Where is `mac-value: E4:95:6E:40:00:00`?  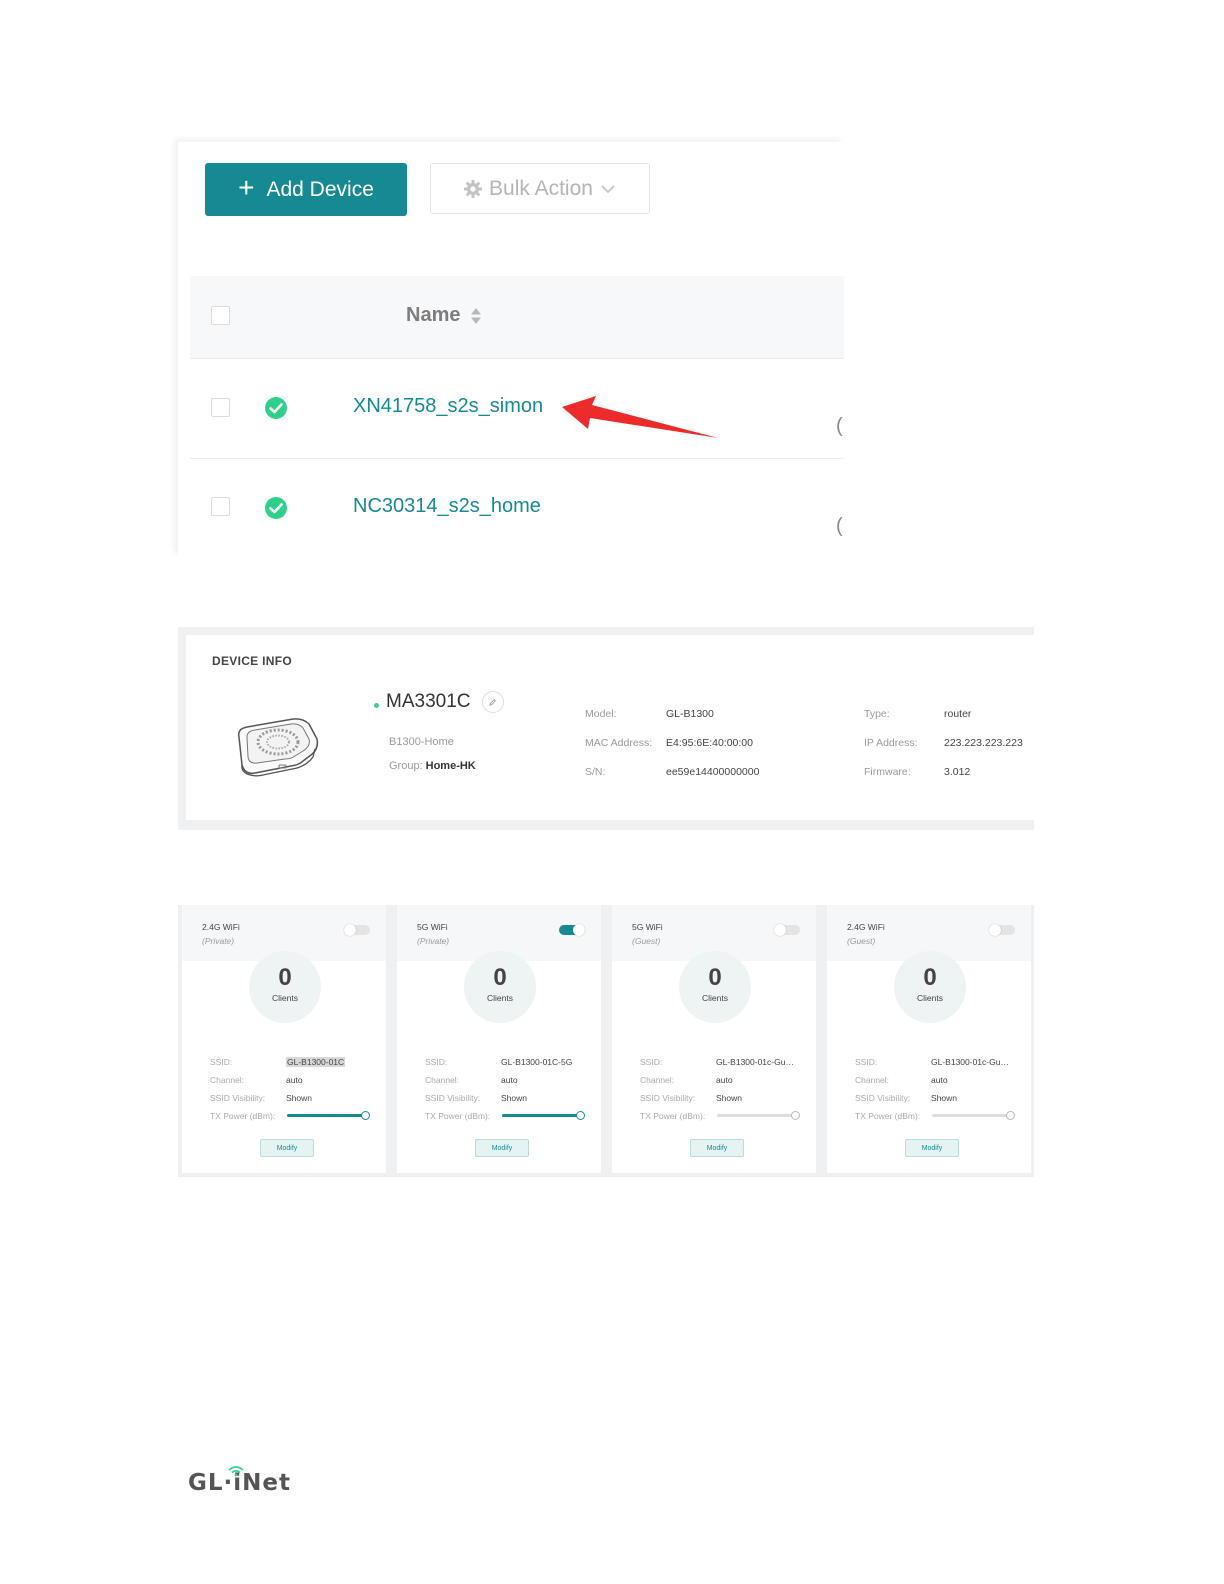 mac-value: E4:95:6E:40:00:00 is located at coordinates (709, 743).